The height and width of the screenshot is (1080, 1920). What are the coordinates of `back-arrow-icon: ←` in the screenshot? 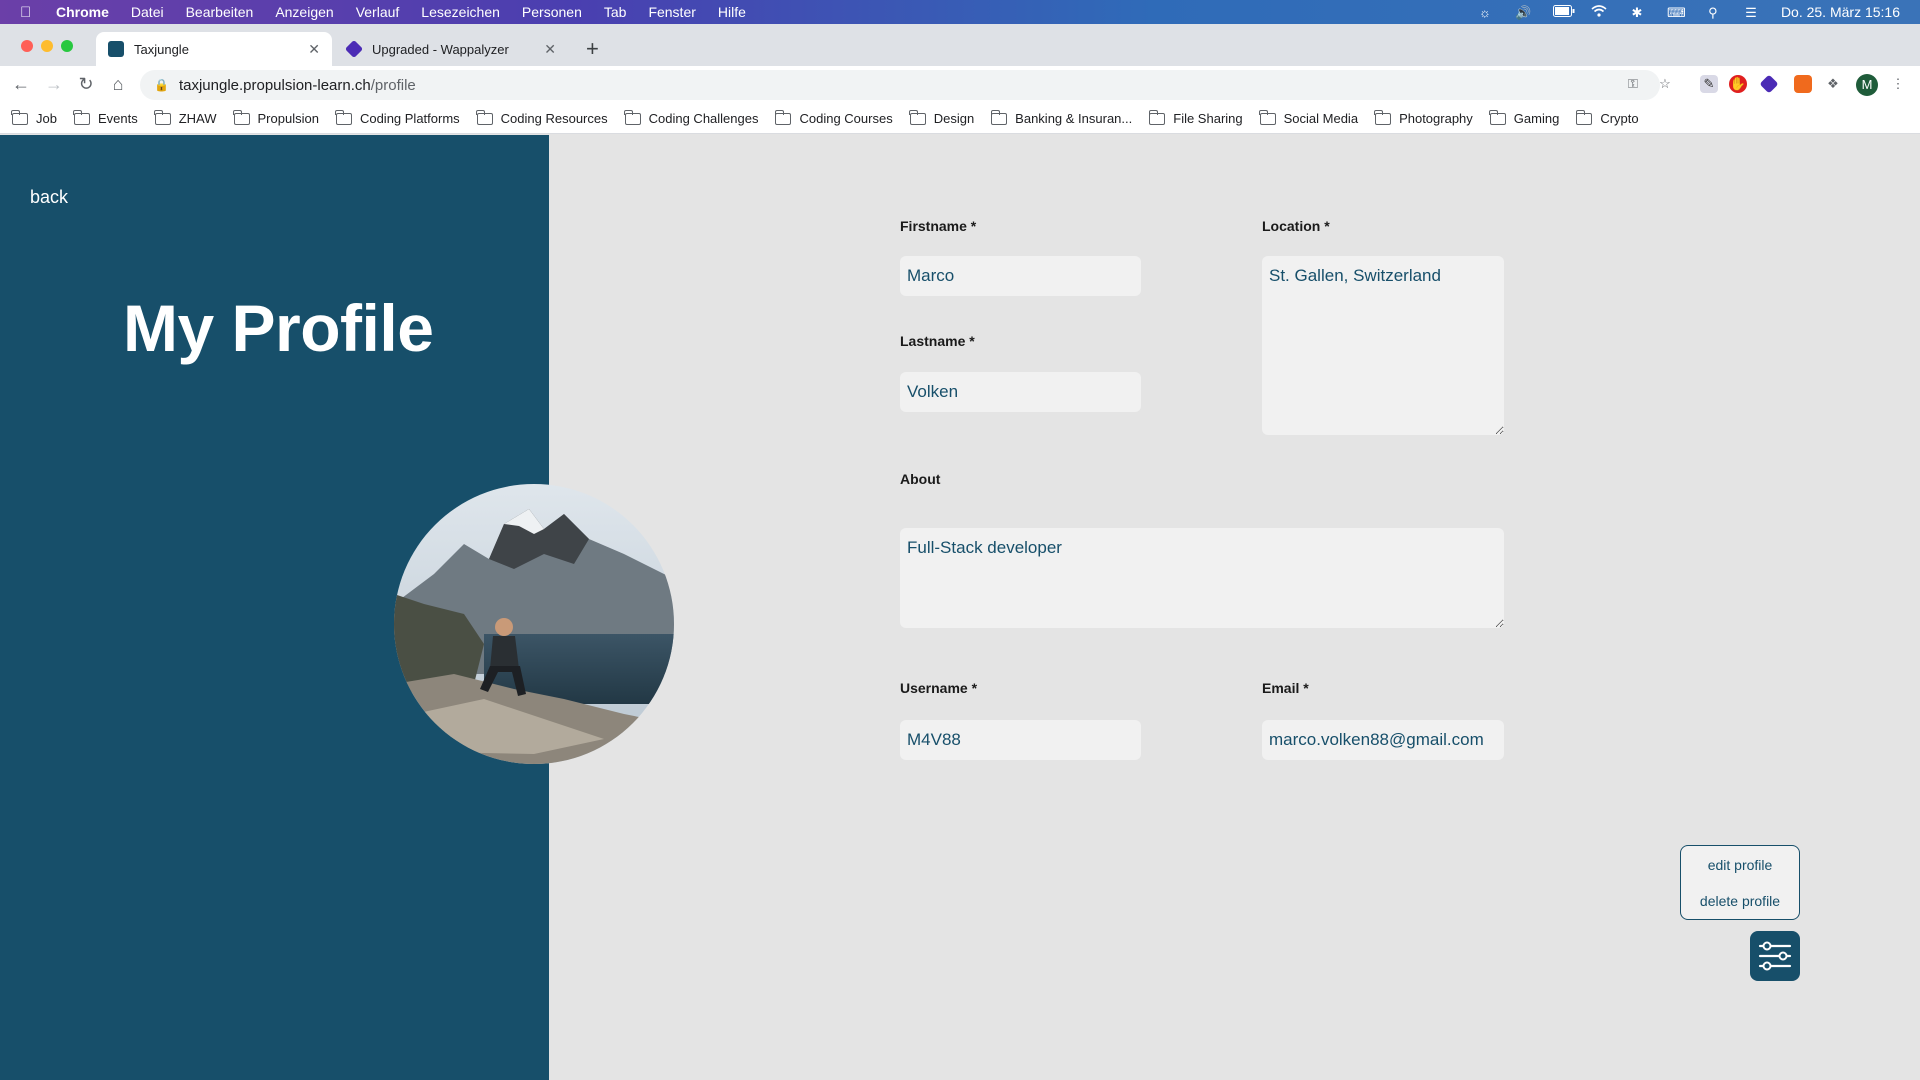 It's located at (21, 84).